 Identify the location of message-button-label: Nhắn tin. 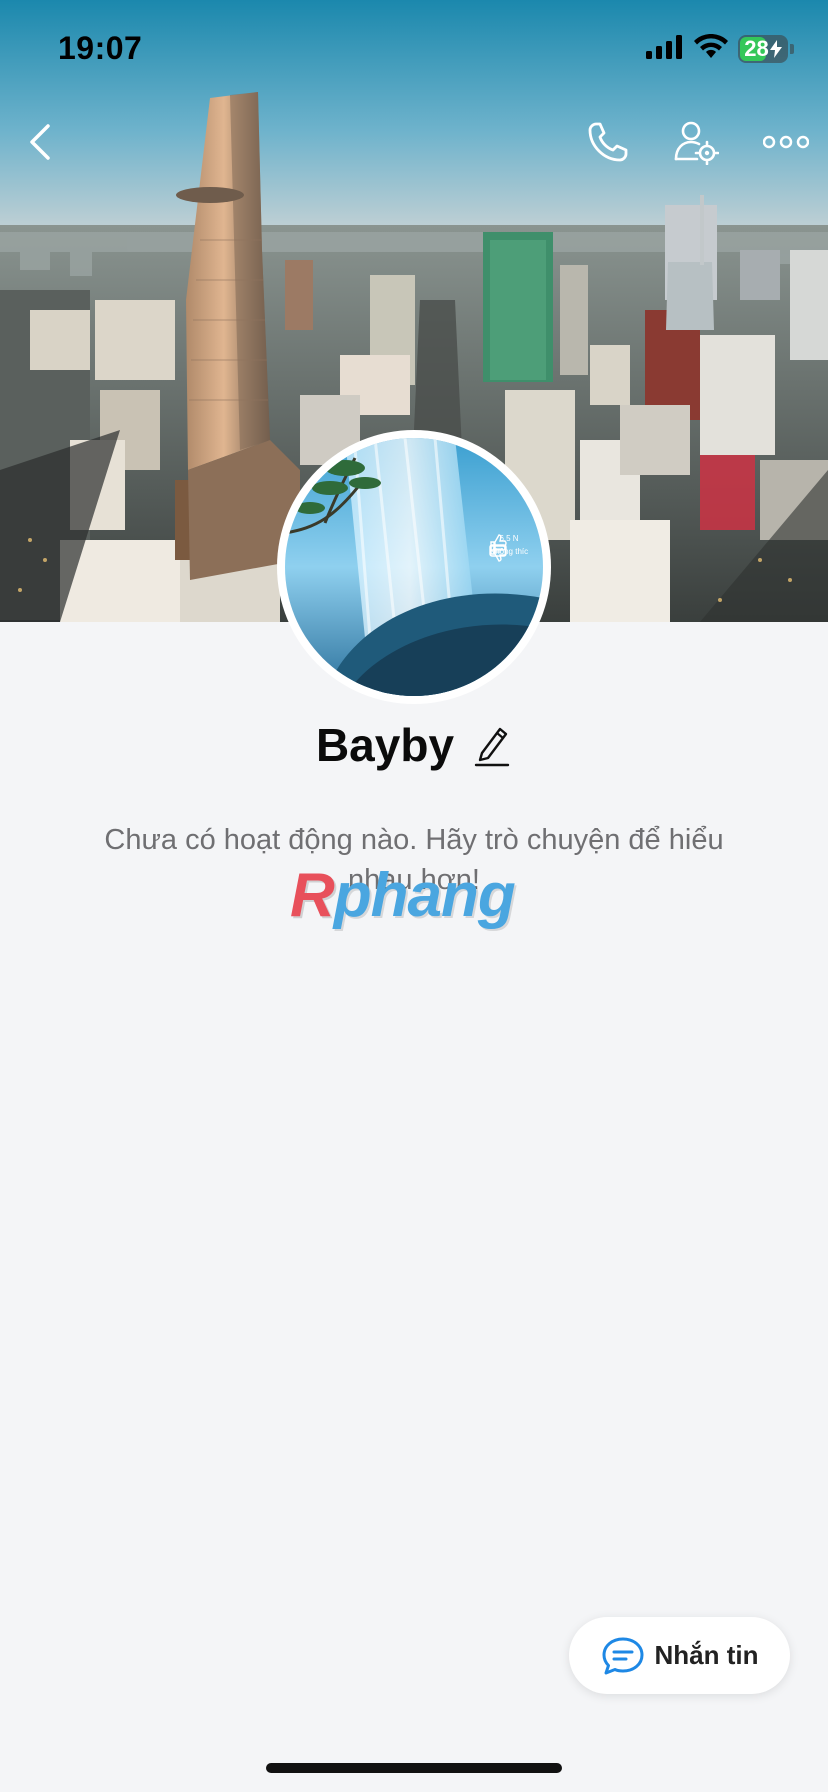
(706, 1655).